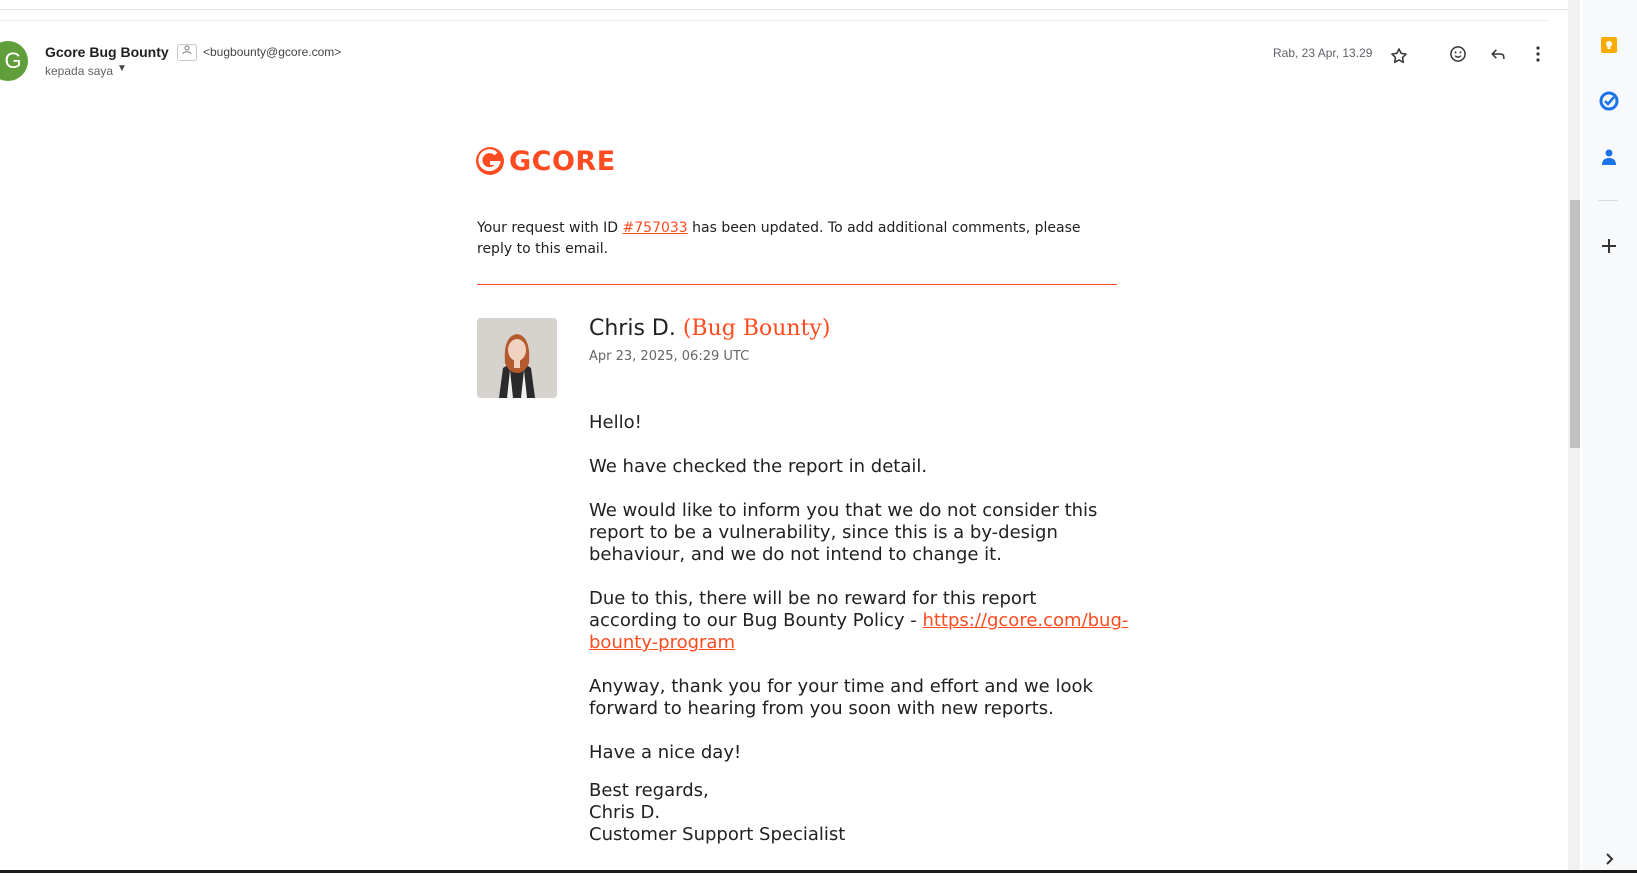  I want to click on signature-line-2: Chris D., so click(625, 812).